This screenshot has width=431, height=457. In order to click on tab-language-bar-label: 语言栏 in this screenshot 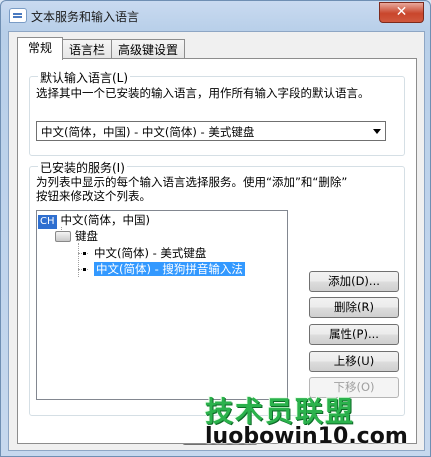, I will do `click(86, 50)`.